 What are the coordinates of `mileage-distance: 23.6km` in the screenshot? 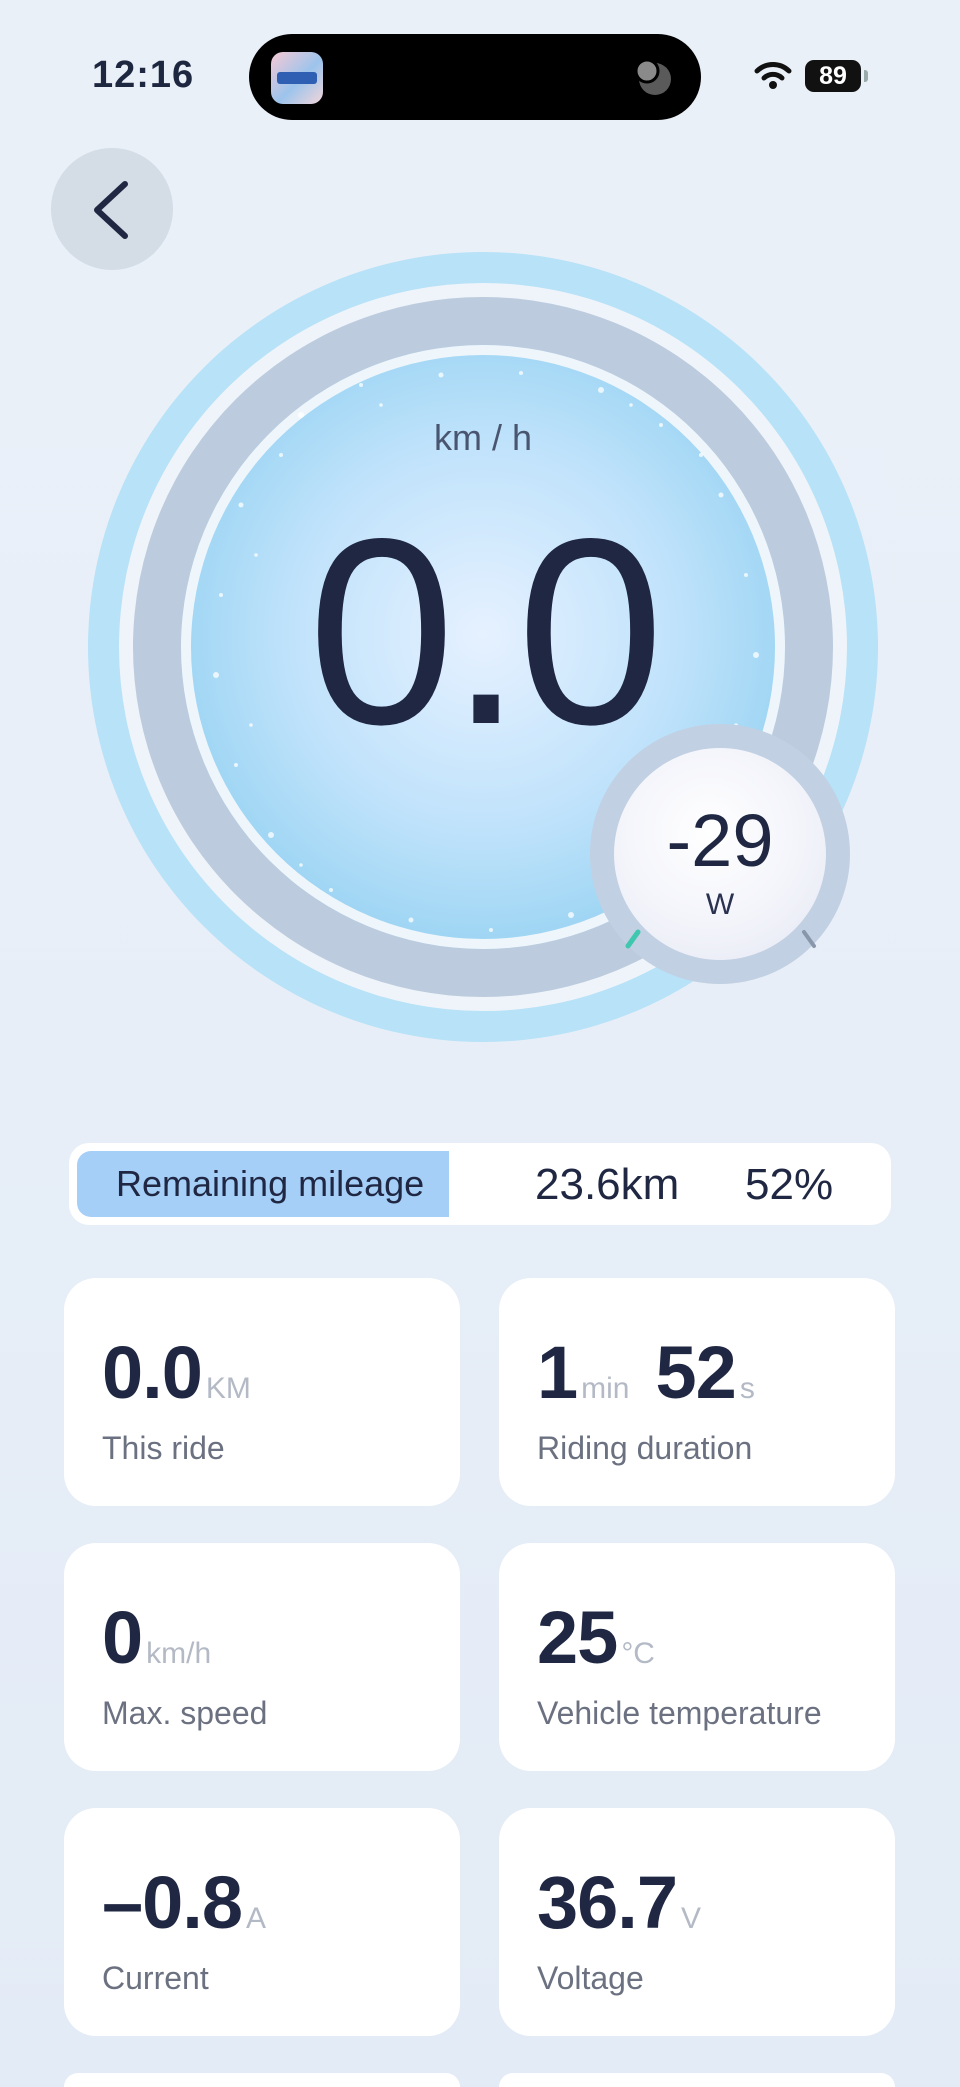 It's located at (607, 1184).